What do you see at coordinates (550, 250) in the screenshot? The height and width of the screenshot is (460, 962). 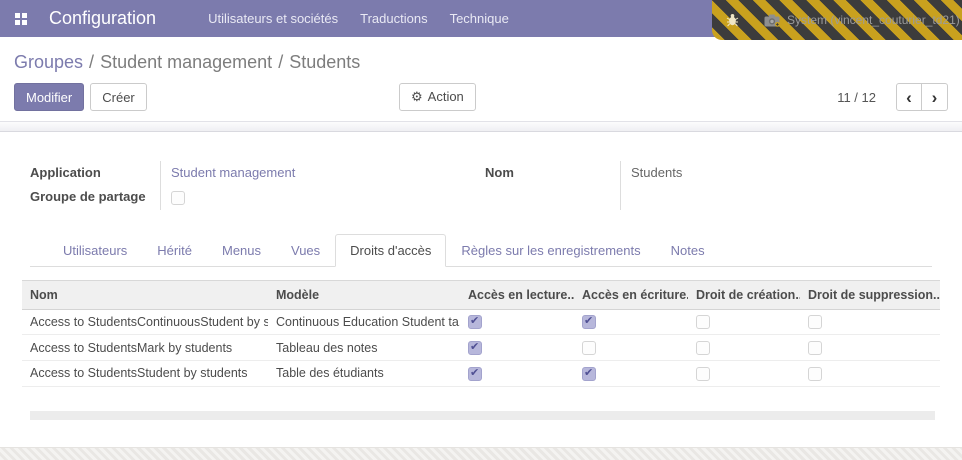 I see `tab-regles-enregistrements: Règles sur les enregistrements` at bounding box center [550, 250].